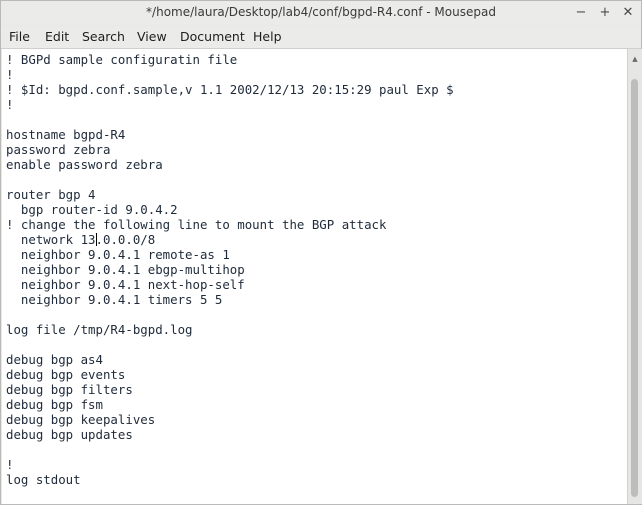 This screenshot has width=642, height=505. What do you see at coordinates (99, 329) in the screenshot?
I see `code-line: log file /tmp/R4-bgpd.log` at bounding box center [99, 329].